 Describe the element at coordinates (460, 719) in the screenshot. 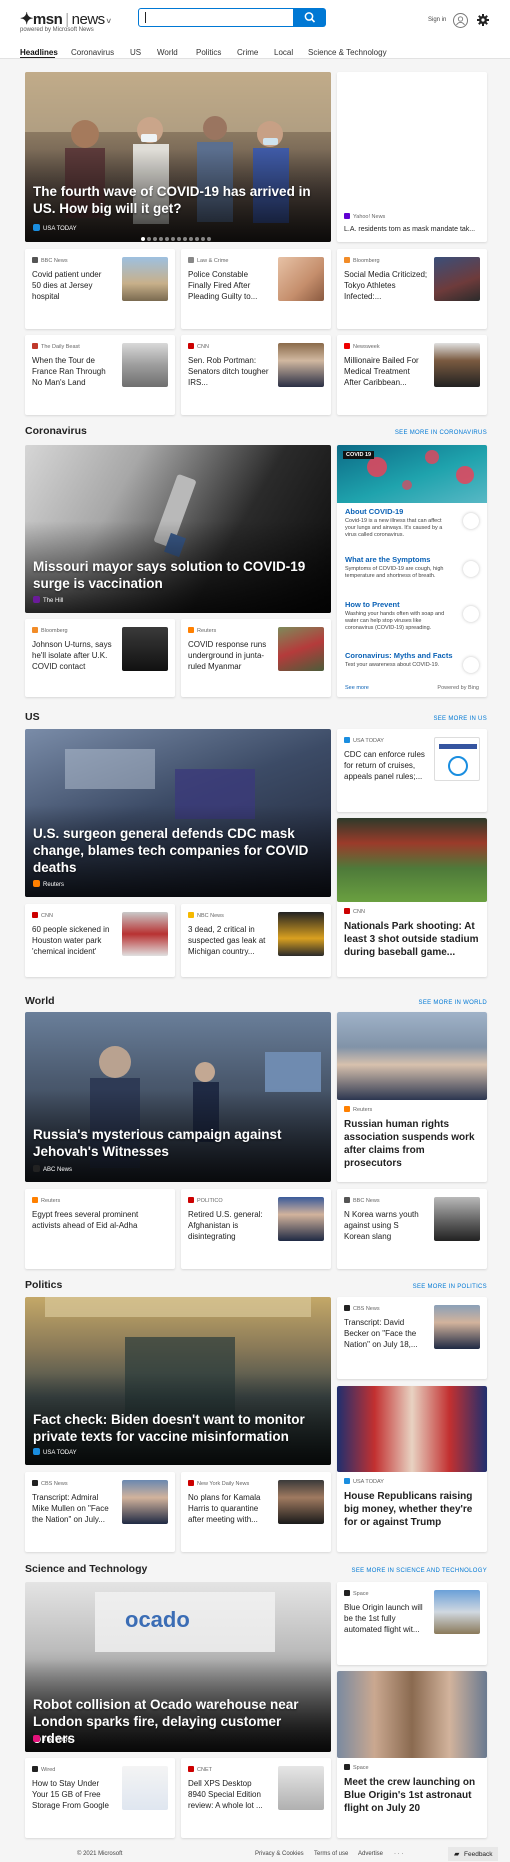

I see `see-more-us-link: SEE MORE IN US` at that location.